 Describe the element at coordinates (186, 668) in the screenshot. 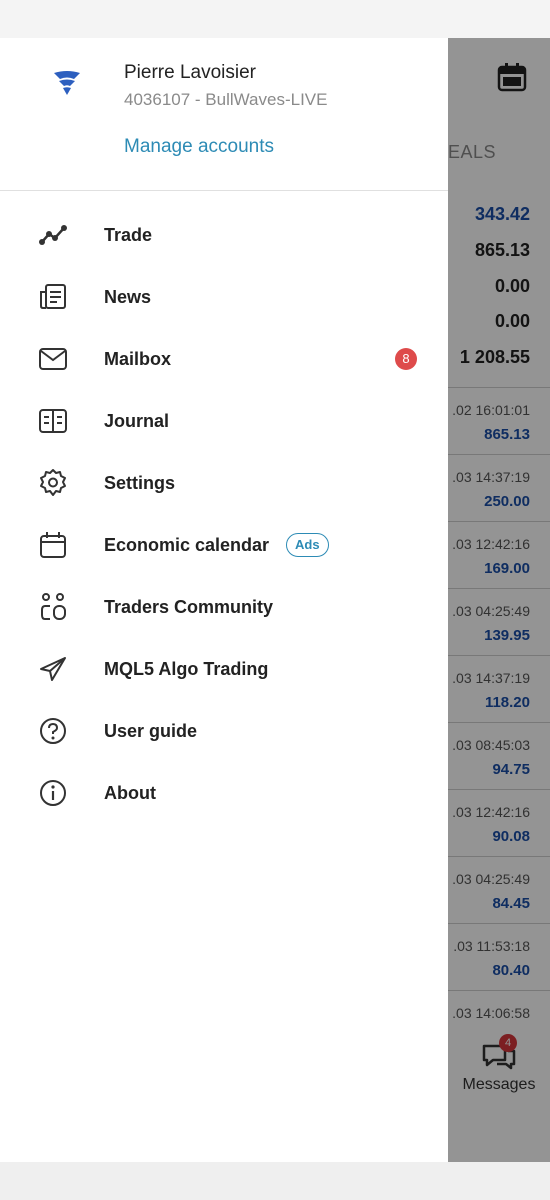

I see `menu-item-label: MQL5 Algo Trading` at that location.